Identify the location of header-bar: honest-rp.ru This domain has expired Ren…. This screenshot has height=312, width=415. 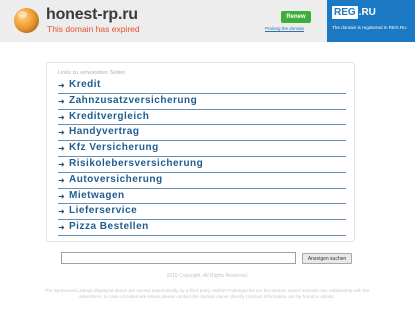
(207, 21).